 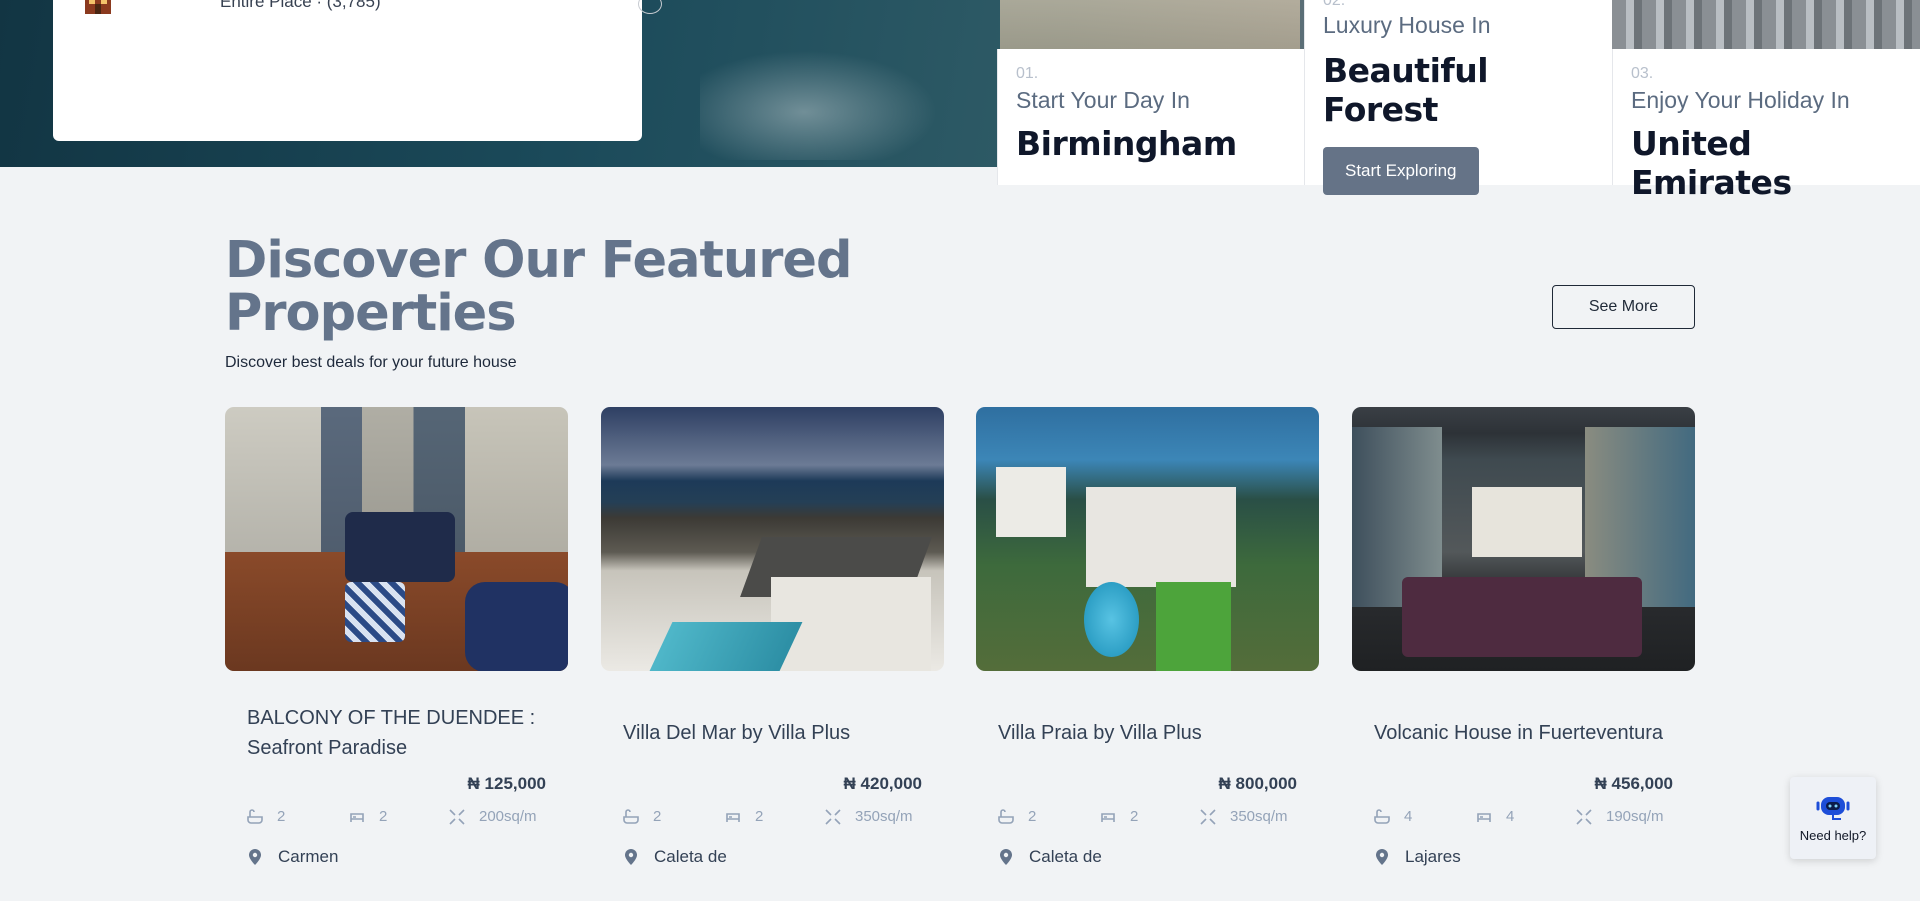 What do you see at coordinates (396, 857) in the screenshot?
I see `property-location: Carmen` at bounding box center [396, 857].